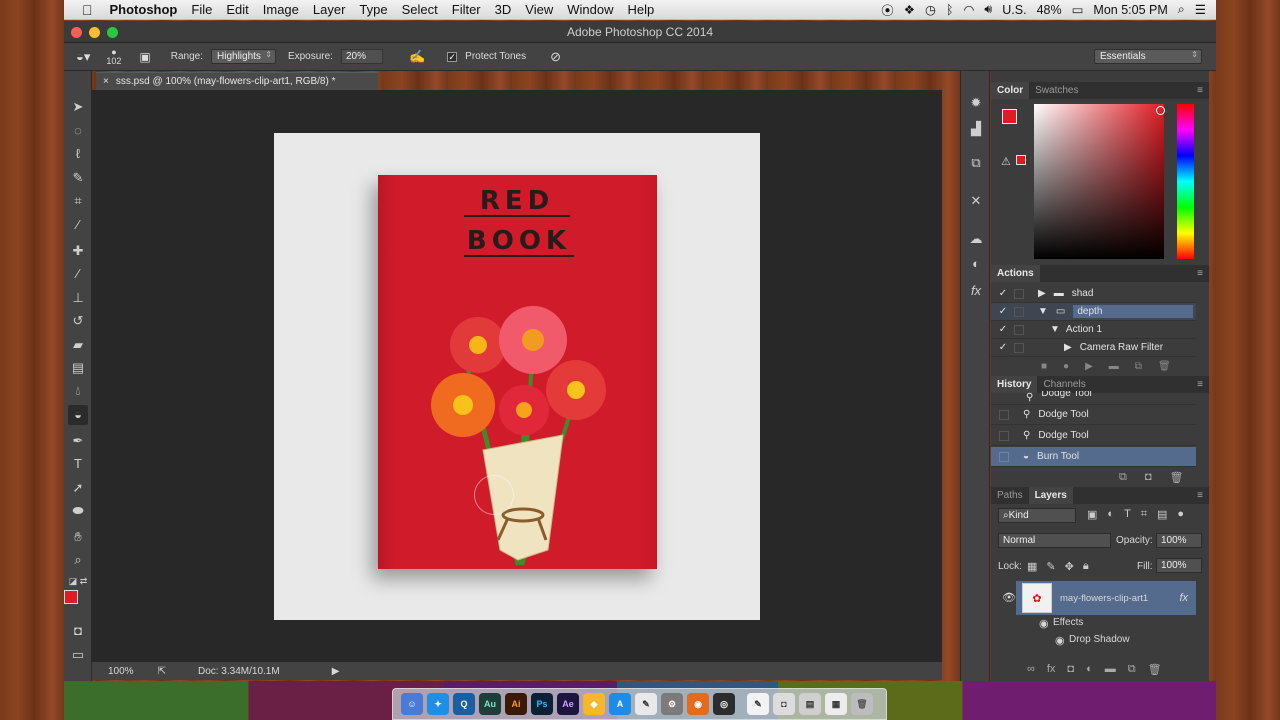 This screenshot has height=720, width=1280. What do you see at coordinates (1130, 10) in the screenshot?
I see `clock: Mon 5:05 PM` at bounding box center [1130, 10].